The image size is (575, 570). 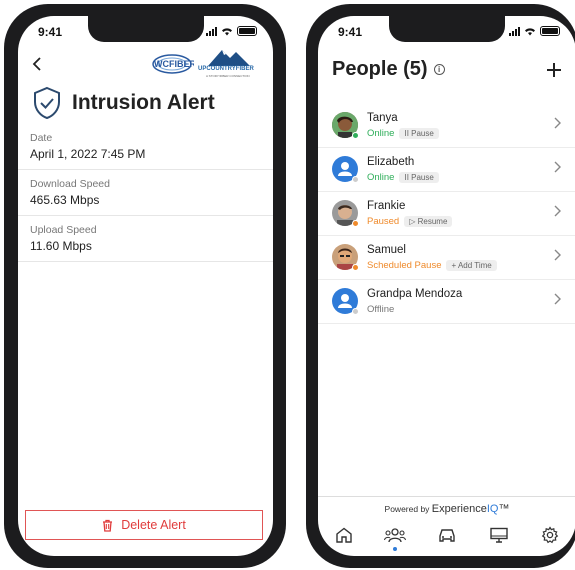 I want to click on tab-people, so click(x=395, y=537).